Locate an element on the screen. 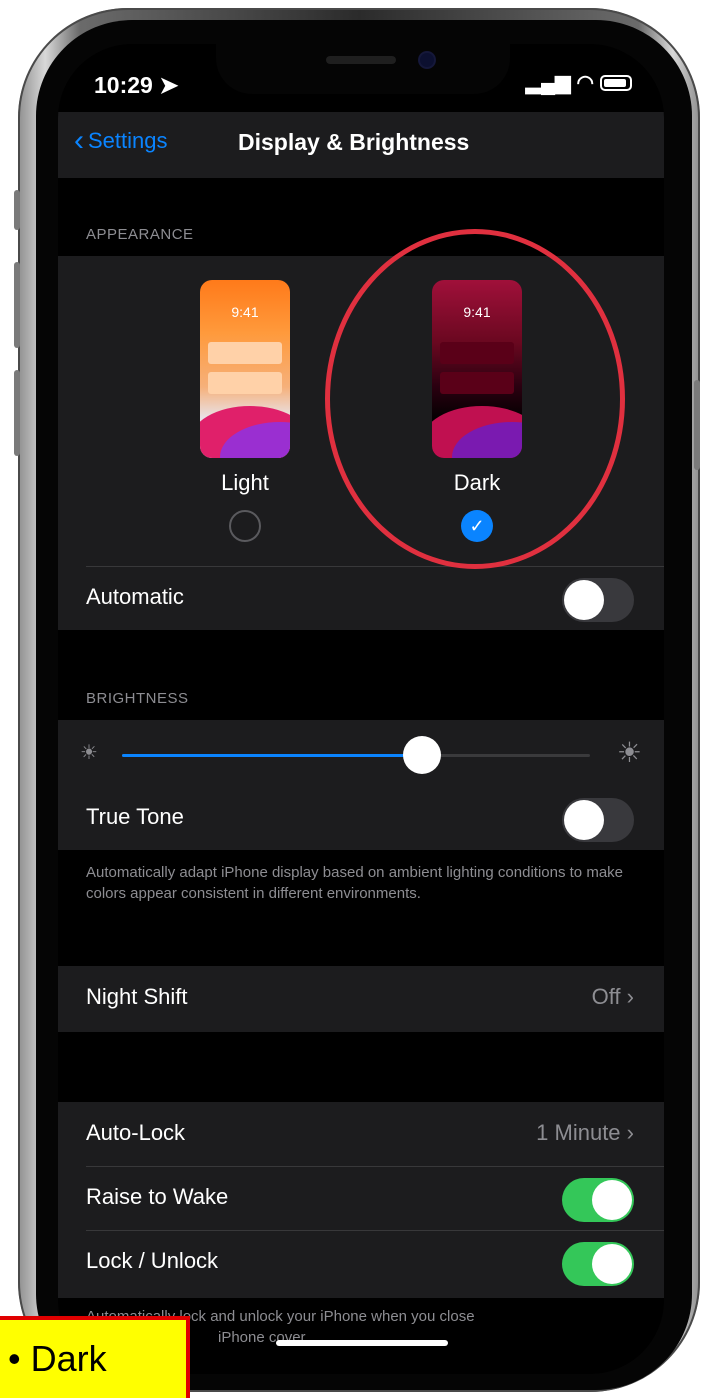 This screenshot has width=702, height=1398. light-option-label: Light is located at coordinates (245, 482).